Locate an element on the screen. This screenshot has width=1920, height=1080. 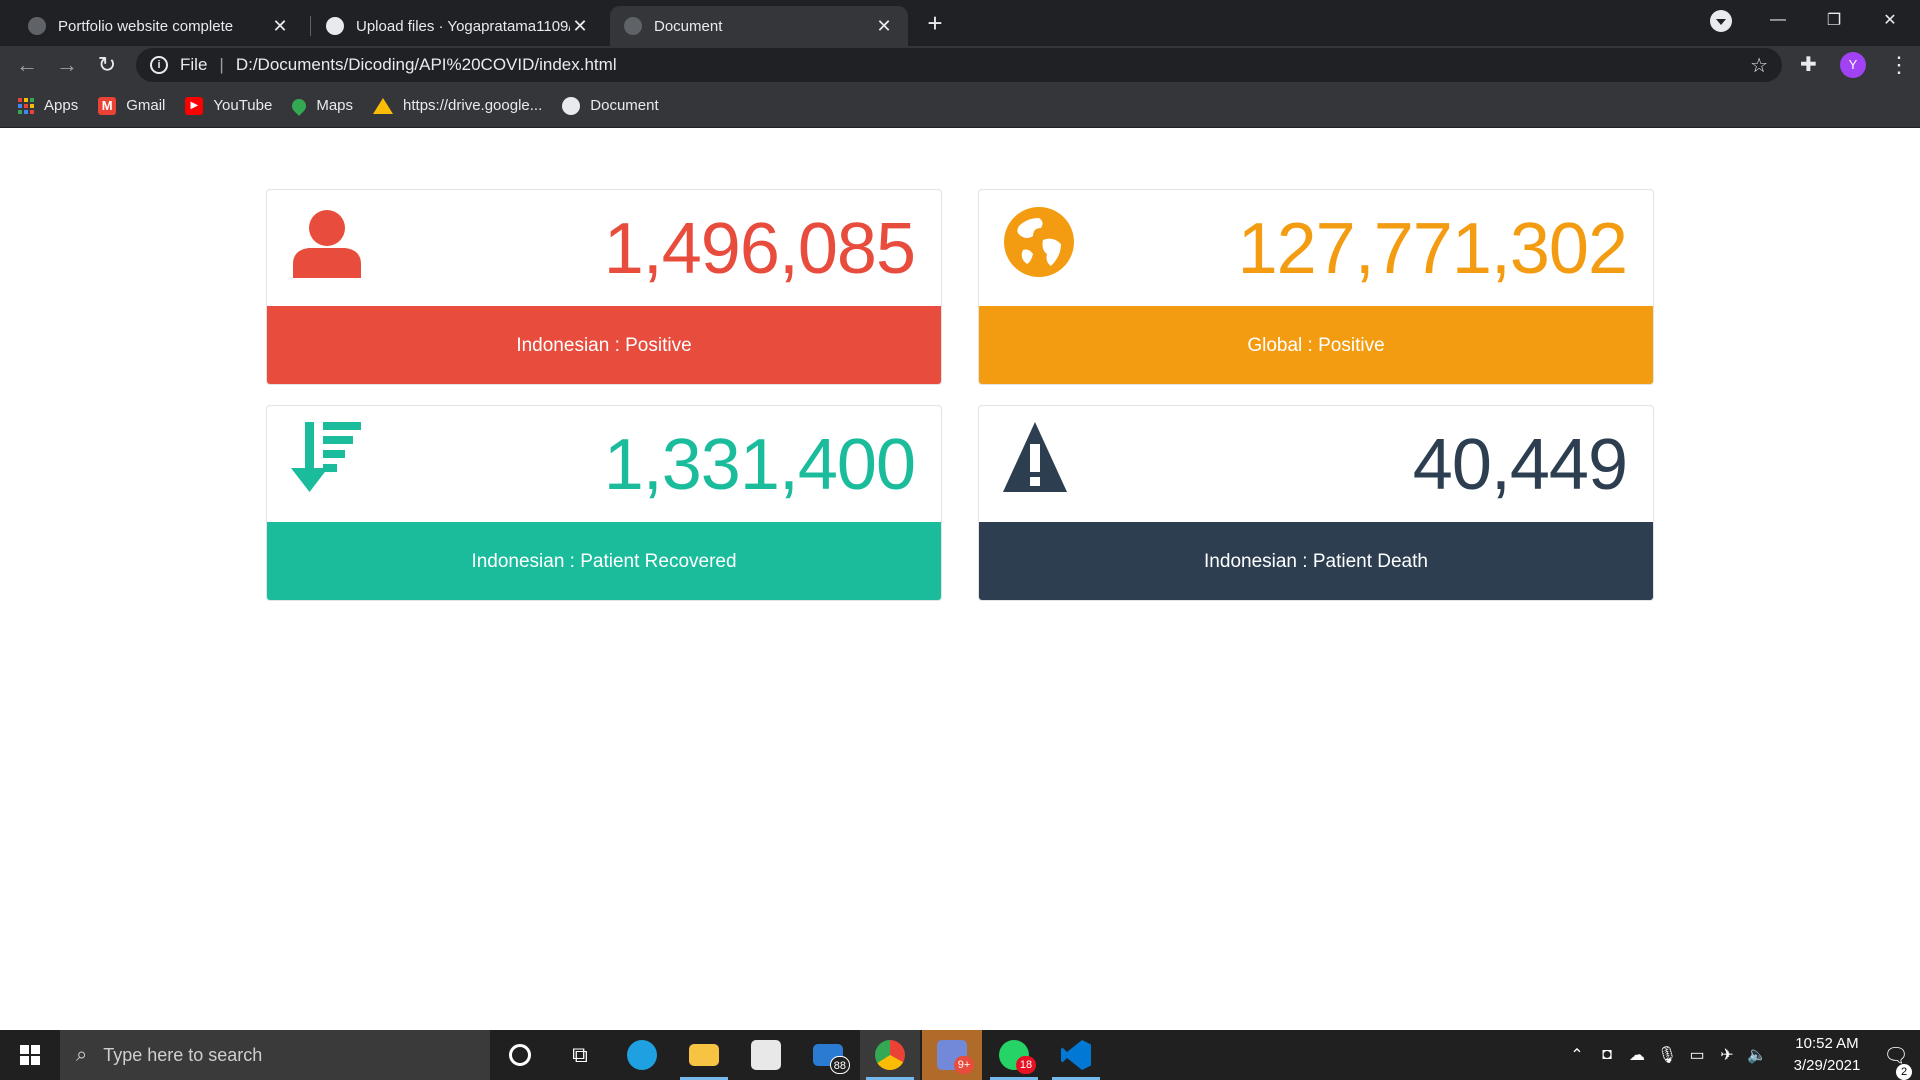
restore-button: ❐ is located at coordinates (1834, 20).